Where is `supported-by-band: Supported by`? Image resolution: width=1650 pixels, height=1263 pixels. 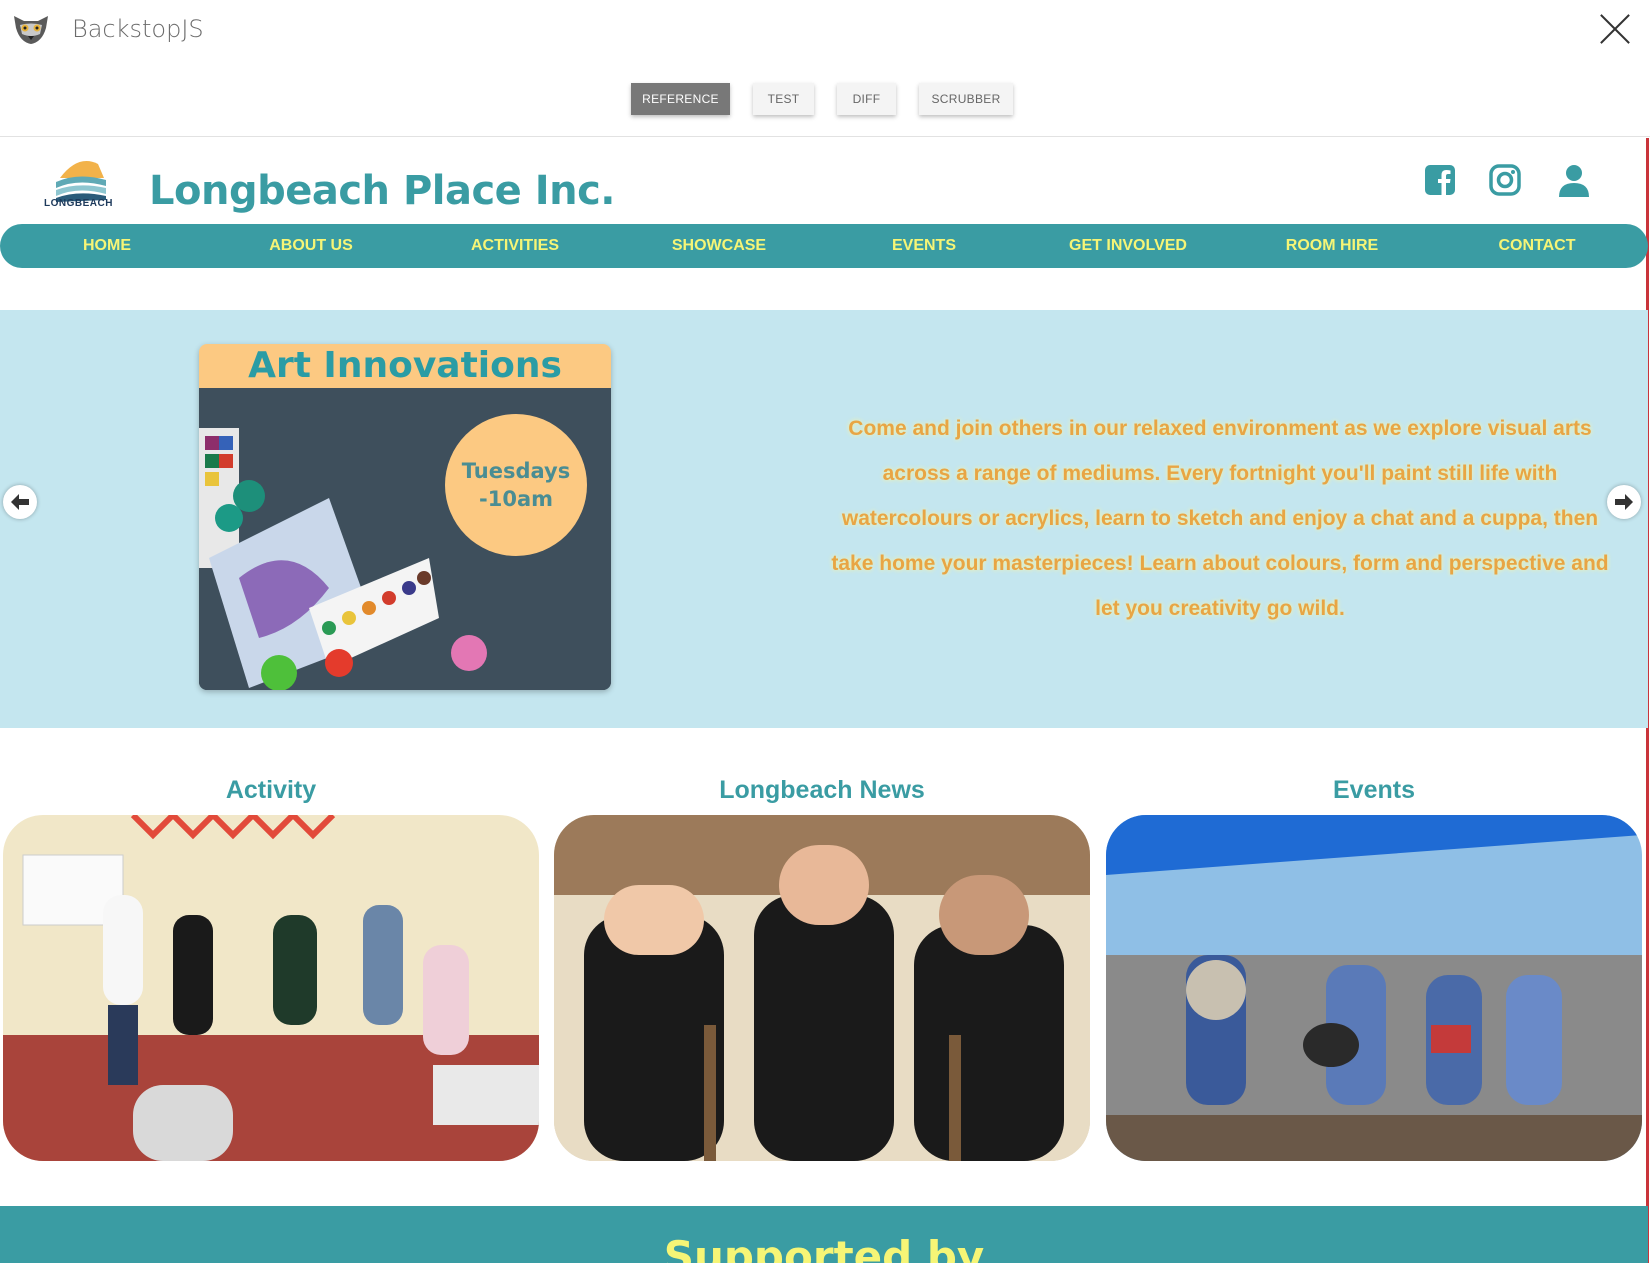 supported-by-band: Supported by is located at coordinates (824, 1234).